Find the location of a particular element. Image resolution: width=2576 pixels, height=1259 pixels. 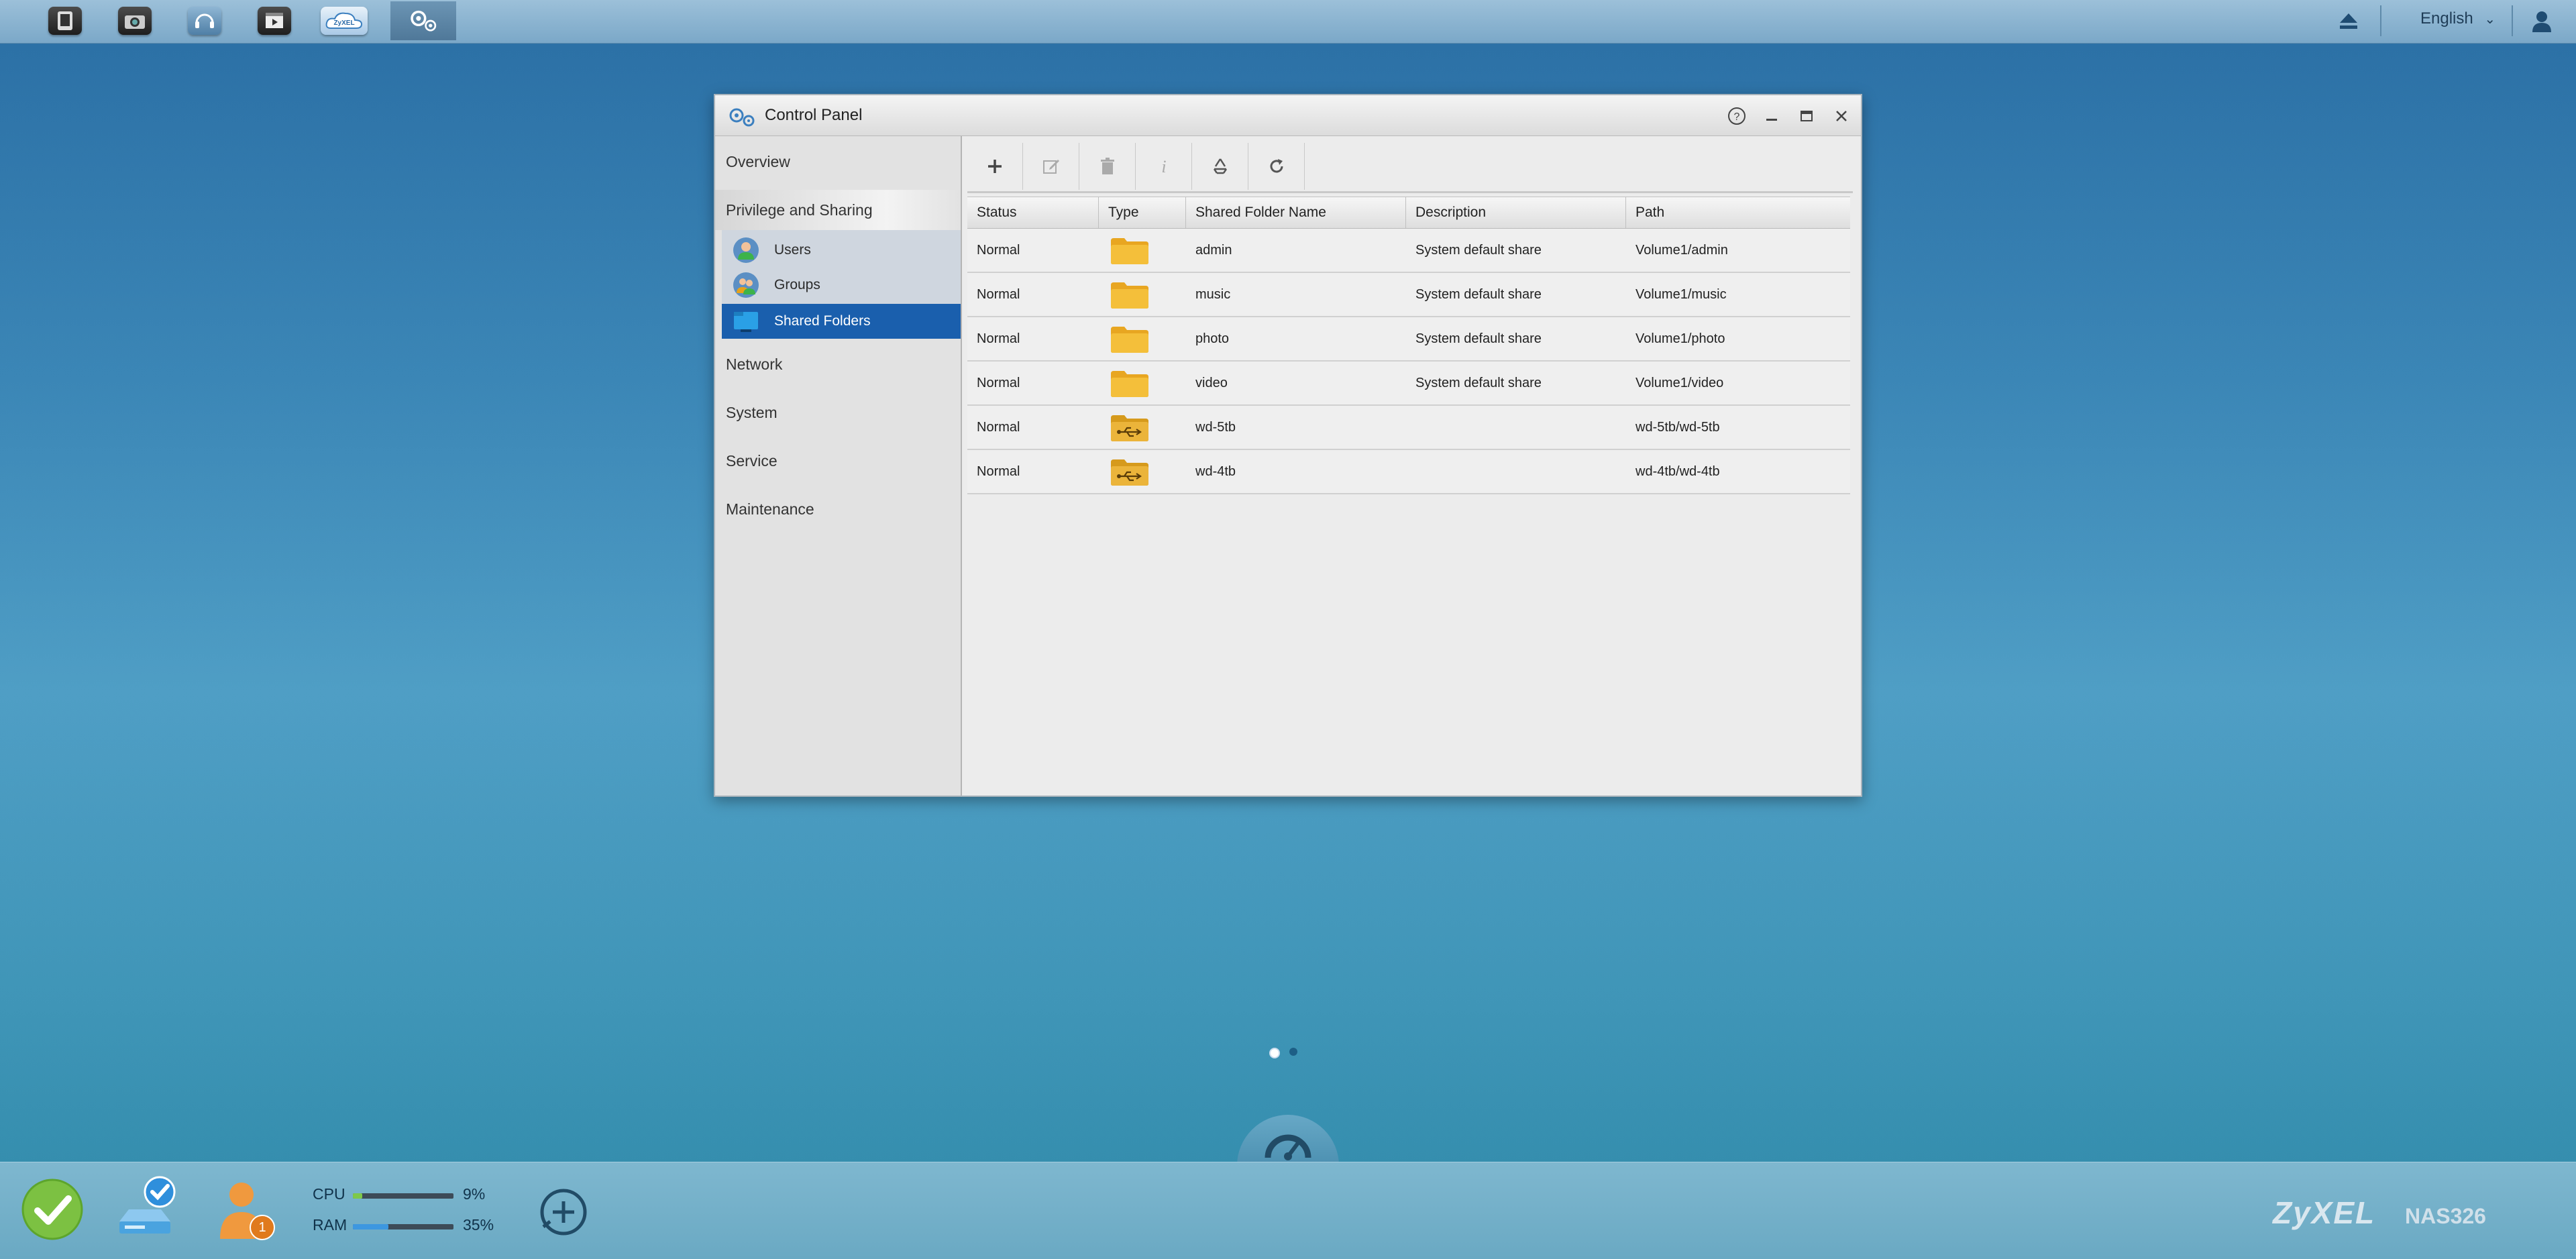

cpu-meter is located at coordinates (403, 1196).